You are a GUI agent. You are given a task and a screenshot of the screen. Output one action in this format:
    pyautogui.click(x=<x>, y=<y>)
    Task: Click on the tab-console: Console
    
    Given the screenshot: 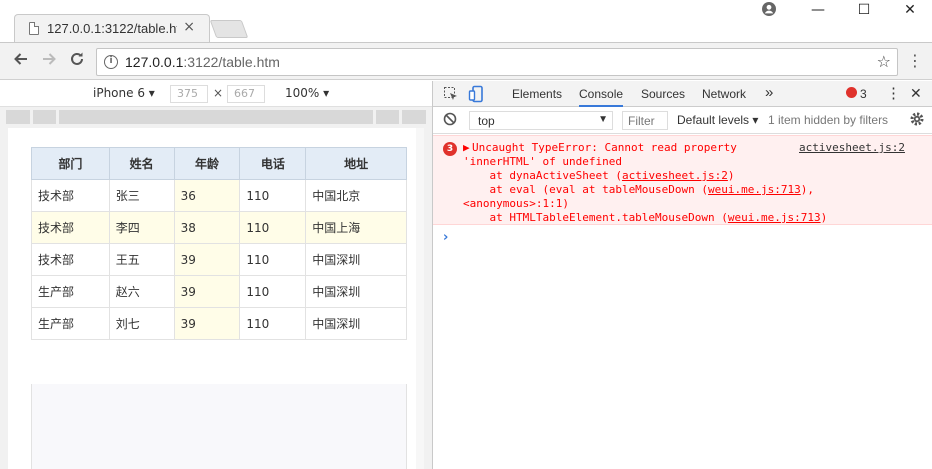 What is the action you would take?
    pyautogui.click(x=601, y=97)
    